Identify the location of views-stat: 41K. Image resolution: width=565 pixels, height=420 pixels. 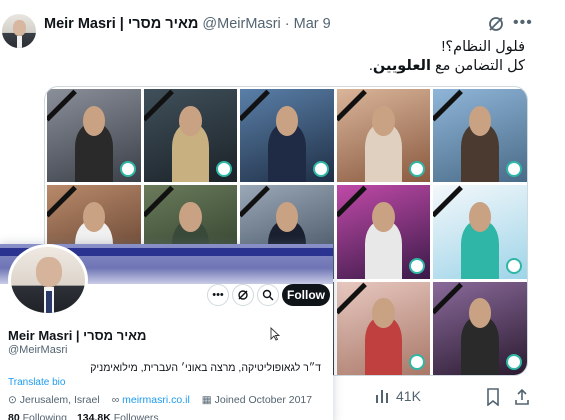
(397, 396).